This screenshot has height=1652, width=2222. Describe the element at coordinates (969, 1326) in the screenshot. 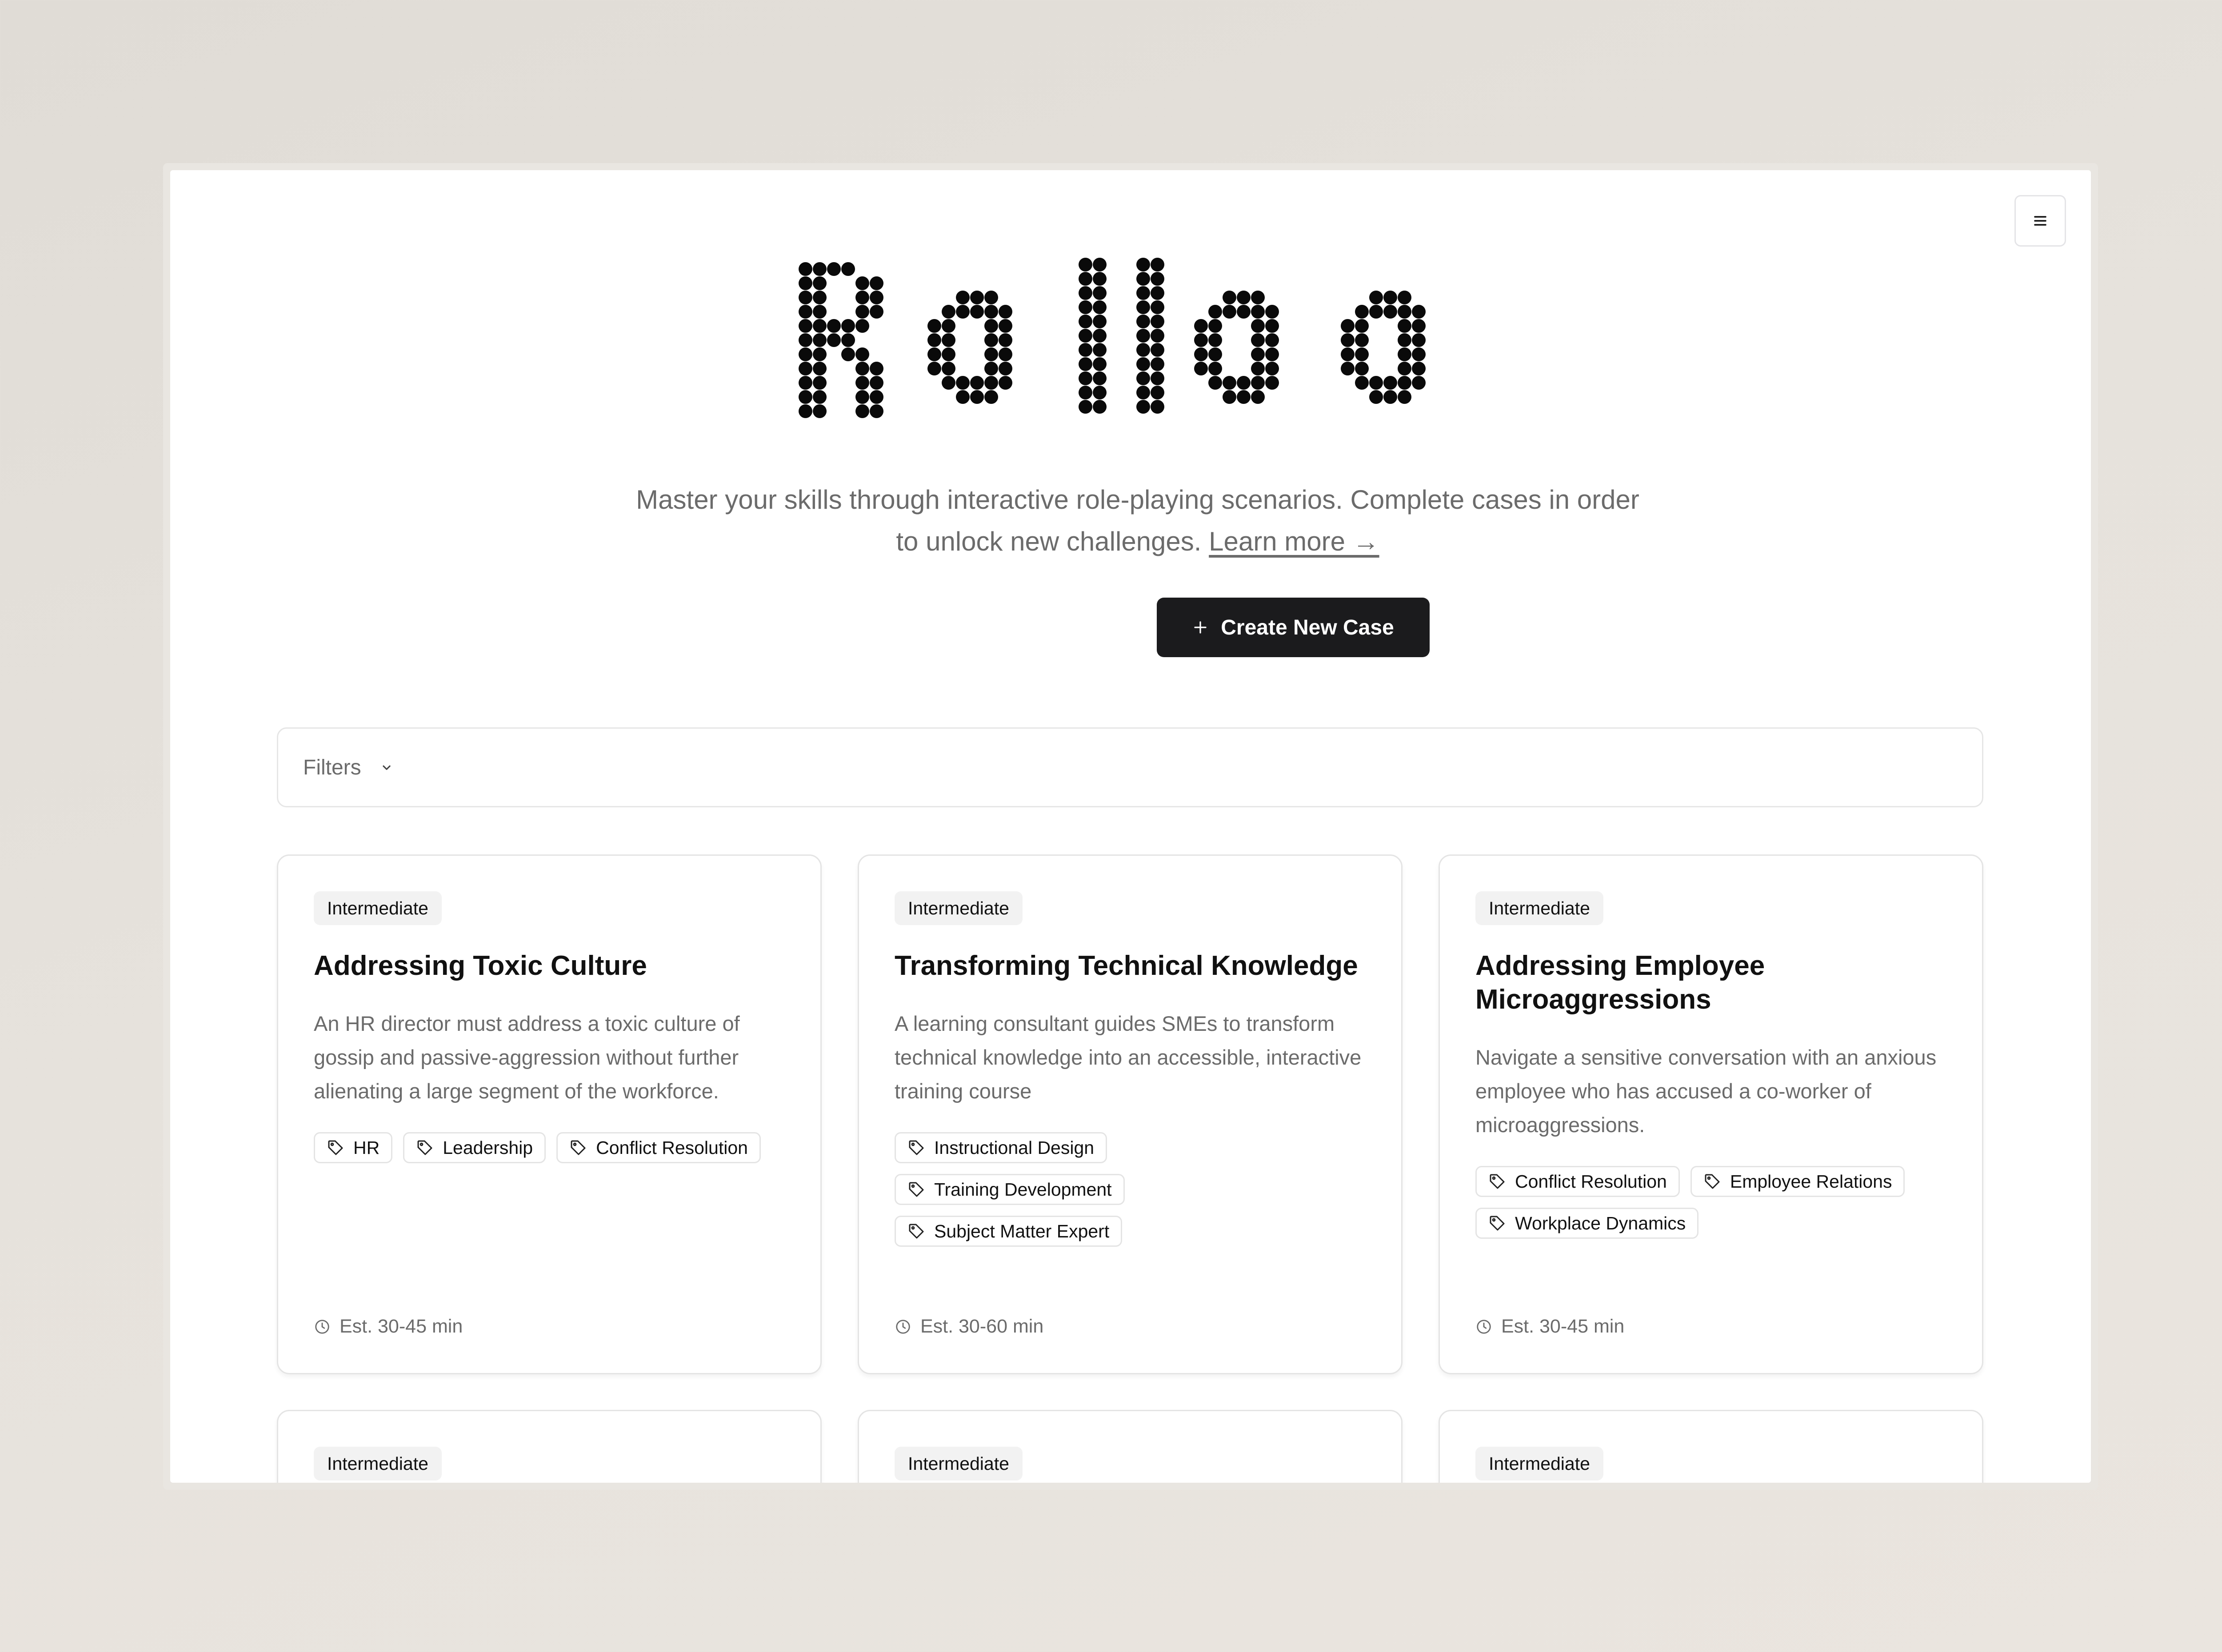

I see `estimated-time: Est. 30-60 min` at that location.